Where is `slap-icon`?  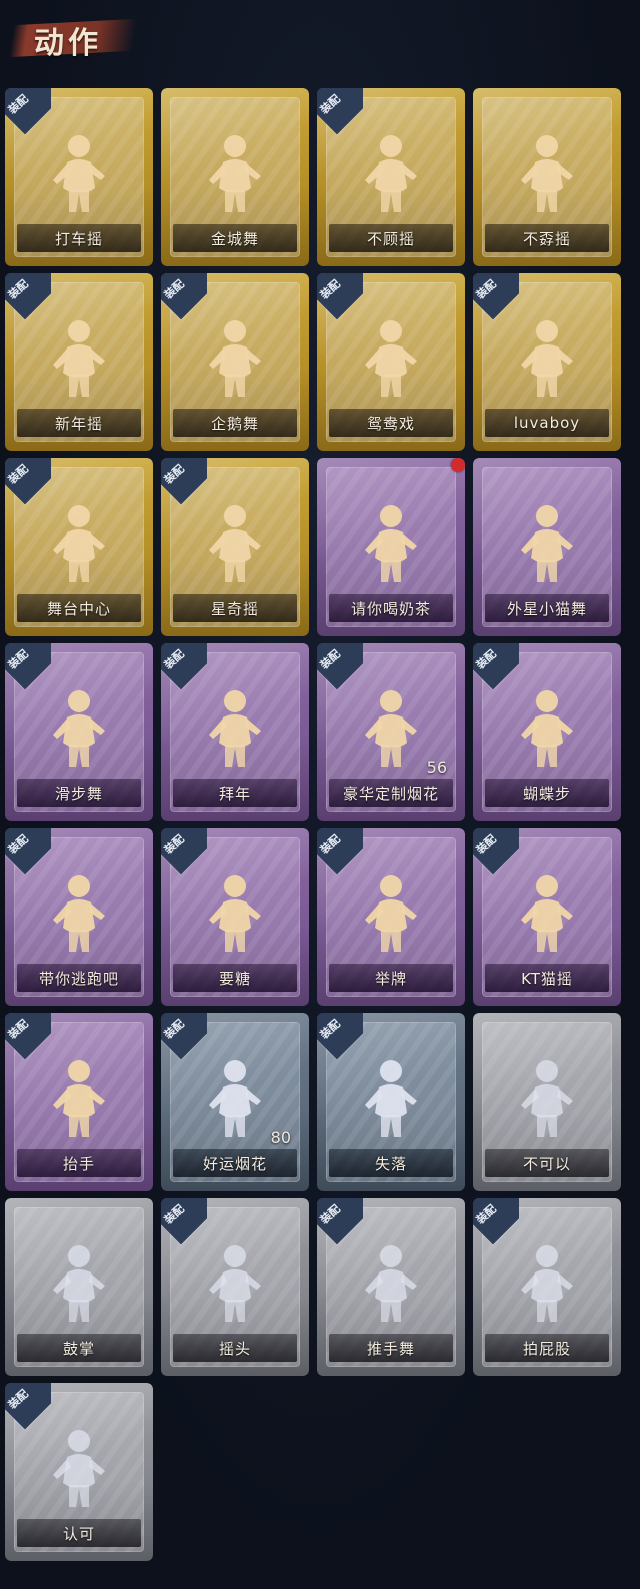
slap-icon is located at coordinates (547, 1283).